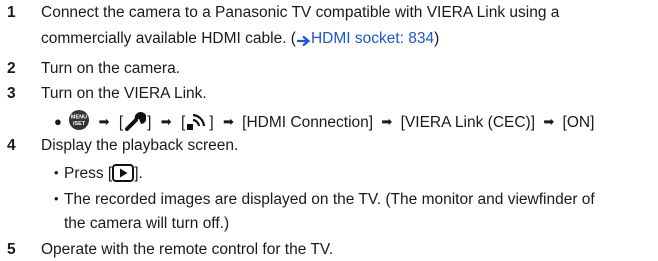 The image size is (658, 261). Describe the element at coordinates (123, 173) in the screenshot. I see `playback-button-icon` at that location.